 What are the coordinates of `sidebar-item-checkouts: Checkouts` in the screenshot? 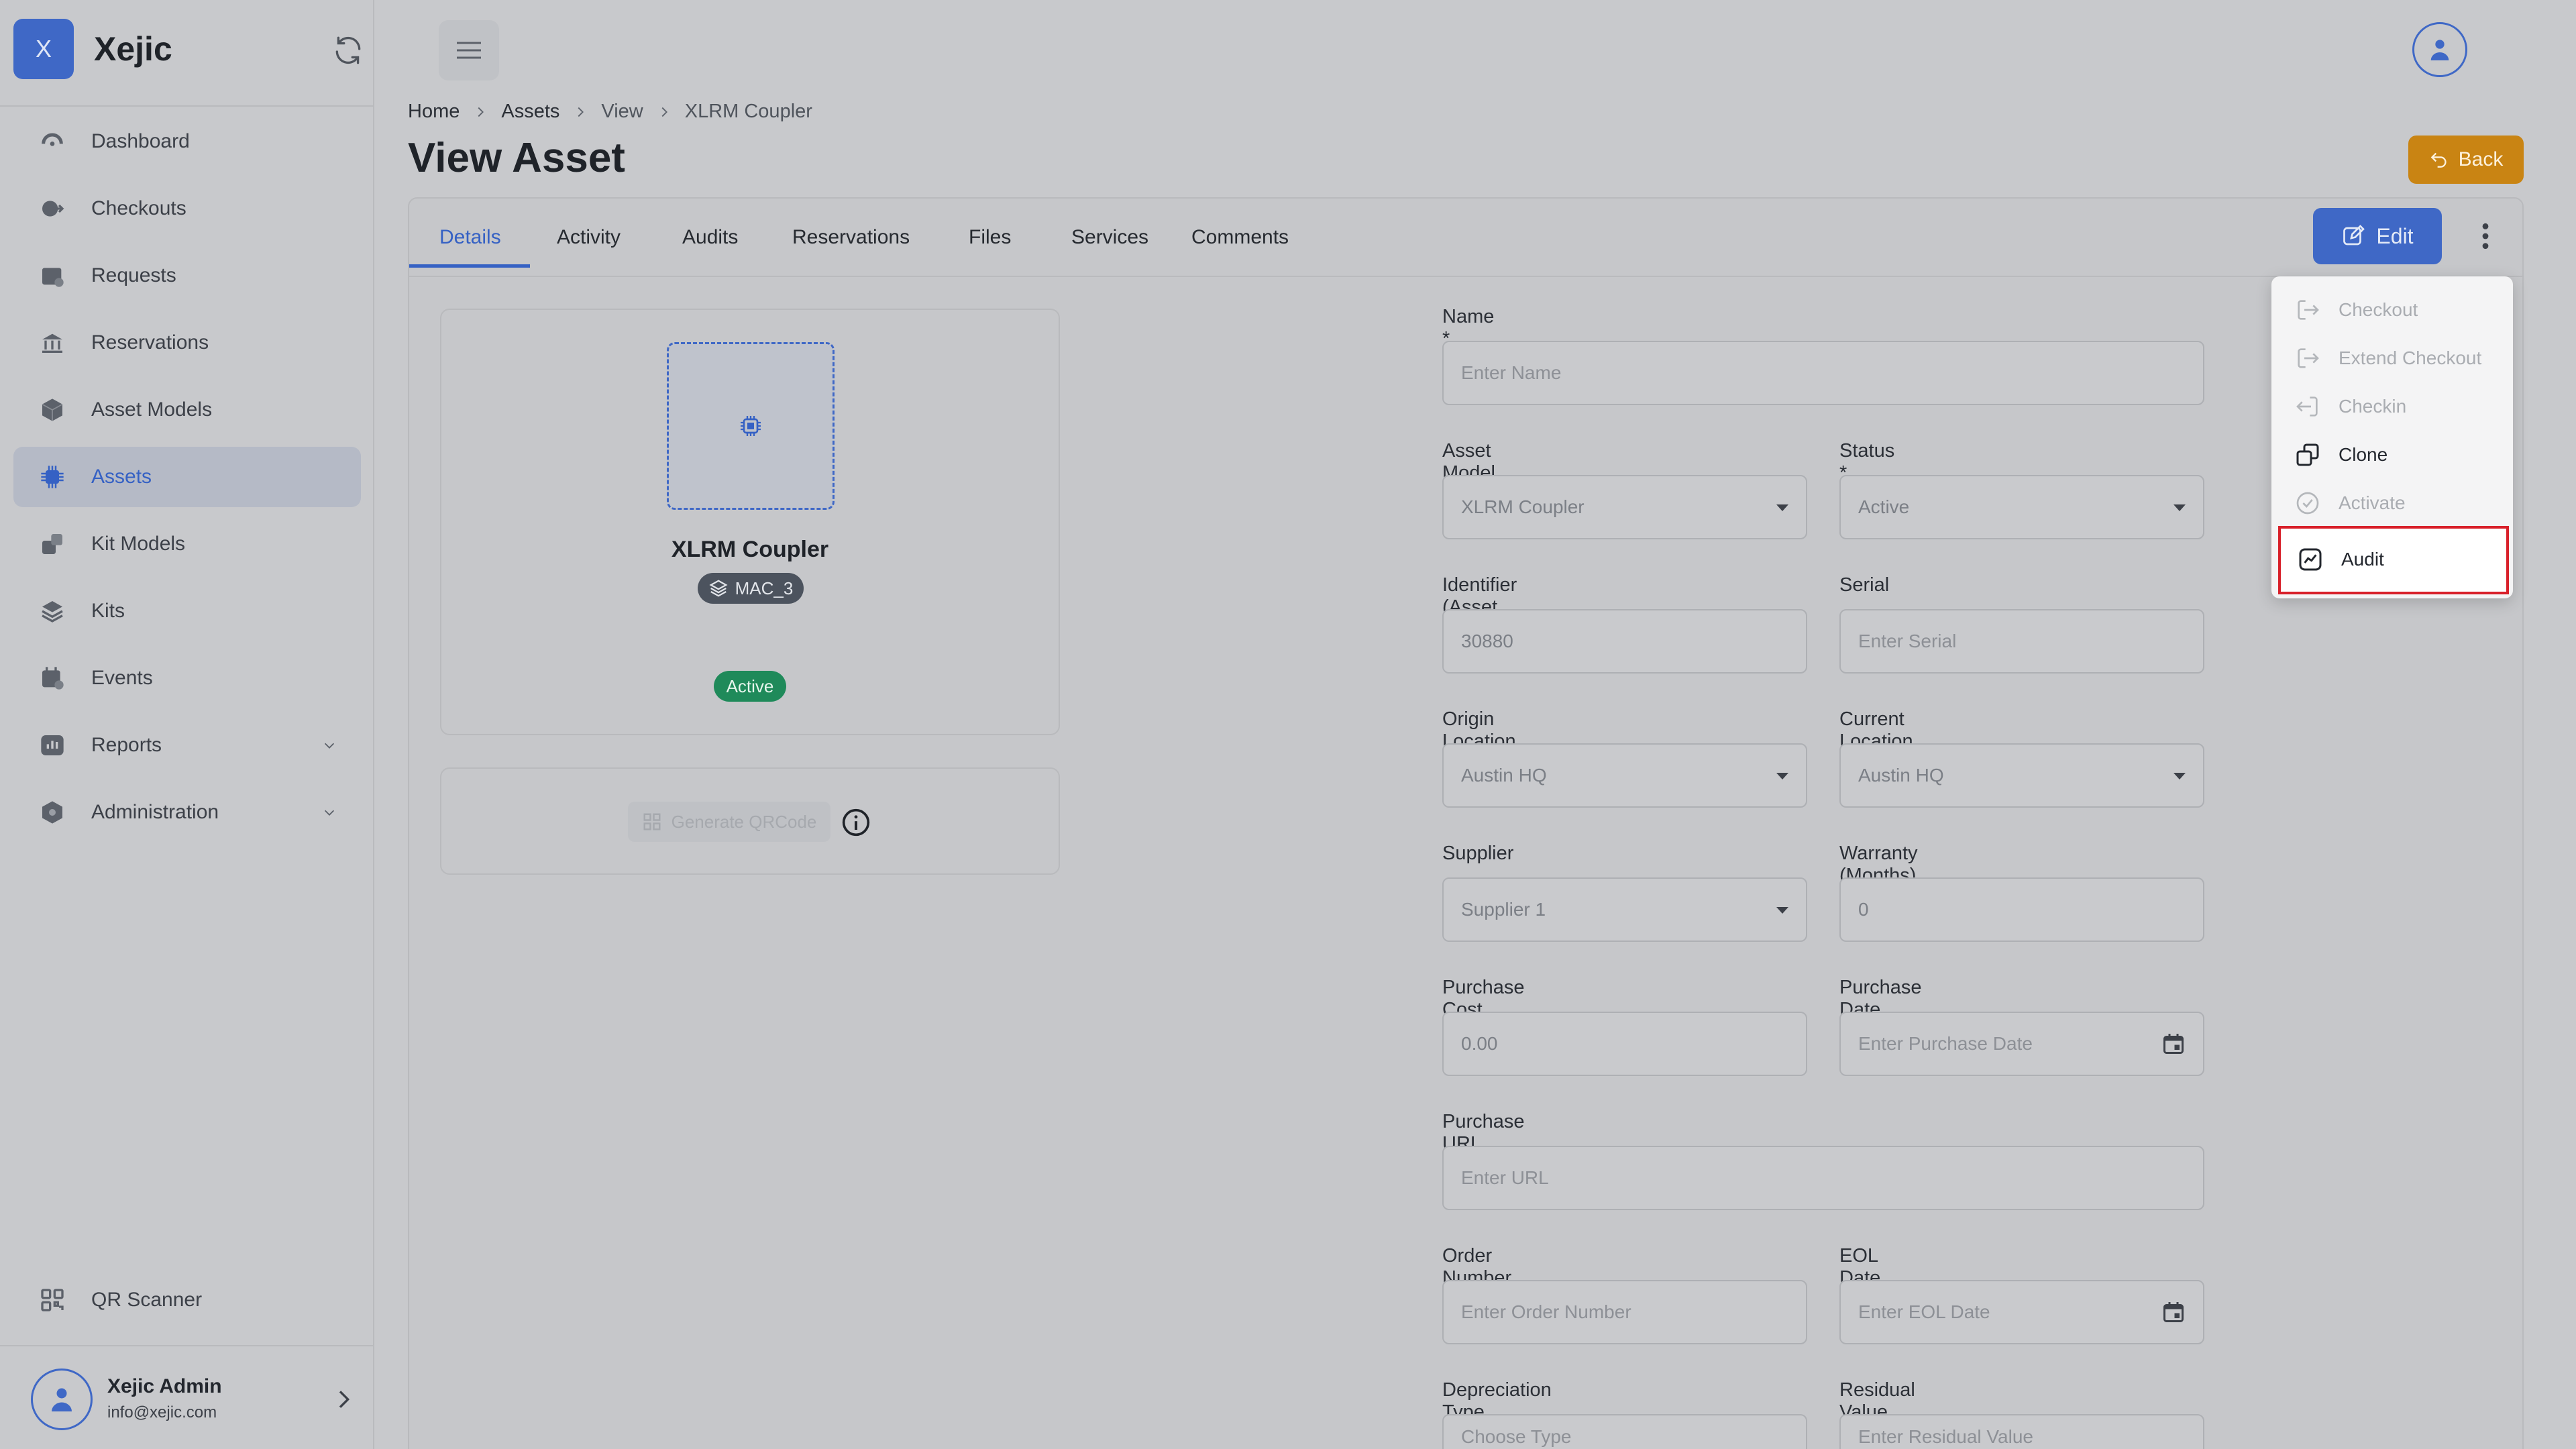 It's located at (187, 208).